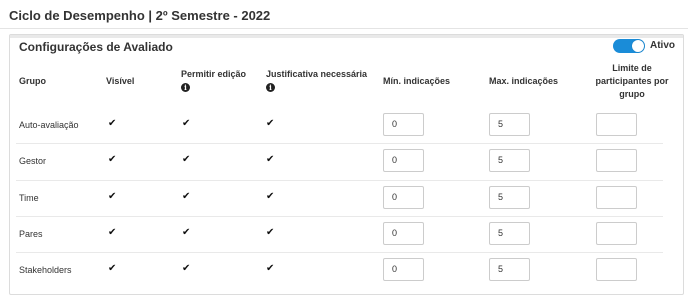 This screenshot has width=688, height=298. I want to click on grupo-label: Auto-avaliação, so click(49, 125).